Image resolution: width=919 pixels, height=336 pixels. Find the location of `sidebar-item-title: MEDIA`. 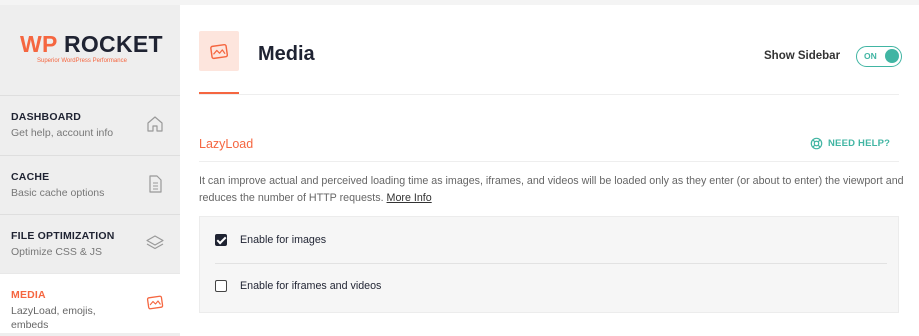

sidebar-item-title: MEDIA is located at coordinates (28, 295).